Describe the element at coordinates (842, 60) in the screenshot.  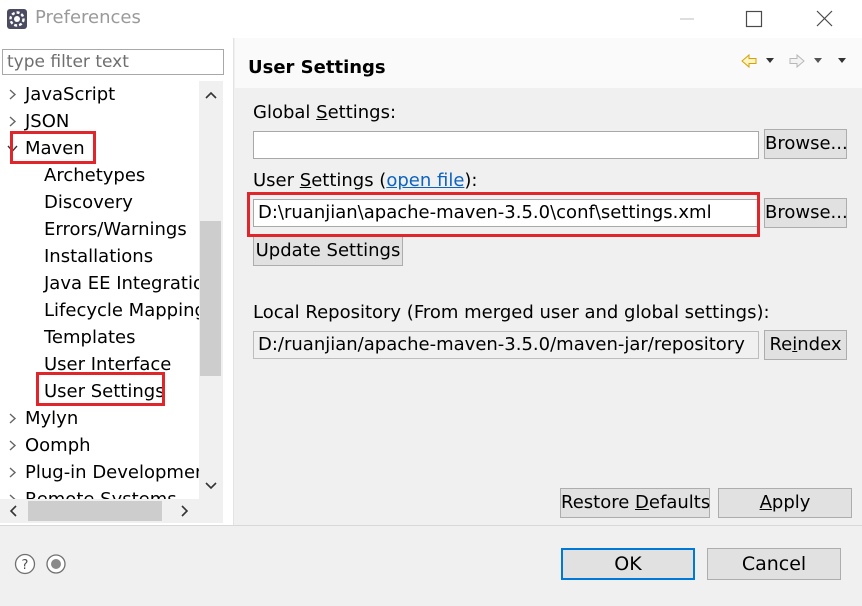
I see `view-menu-icon` at that location.